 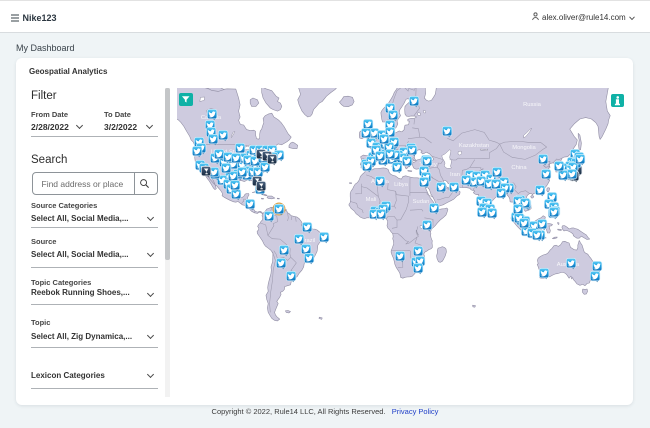 I want to click on svg-text: Mali, so click(x=371, y=200).